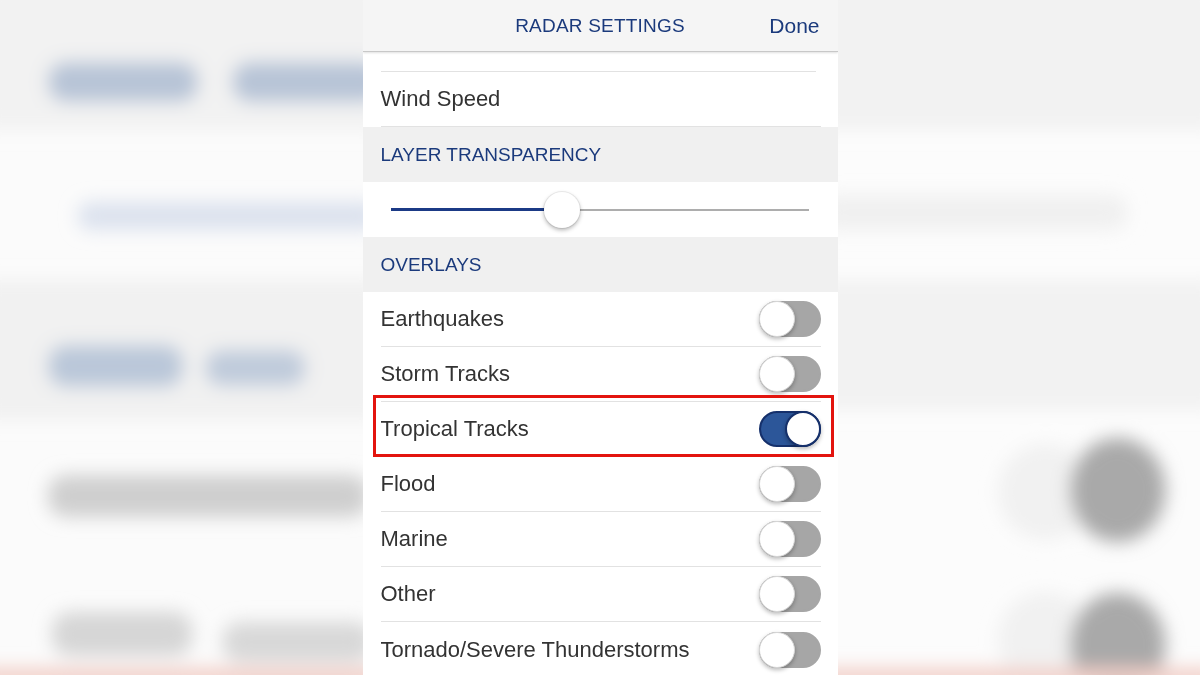 The image size is (1200, 675). Describe the element at coordinates (408, 594) in the screenshot. I see `overlay-label: Other` at that location.